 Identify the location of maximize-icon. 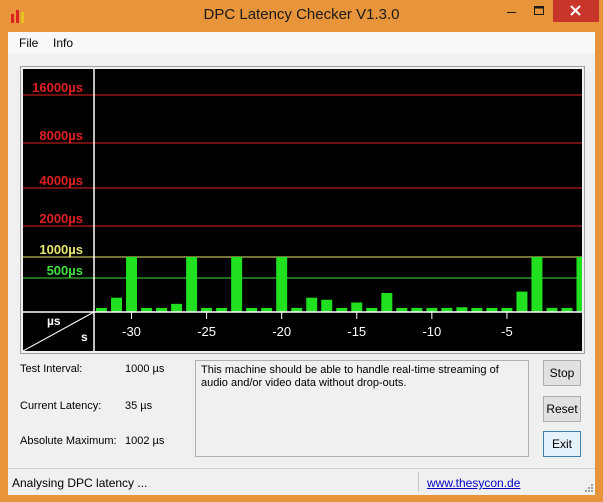
(539, 10).